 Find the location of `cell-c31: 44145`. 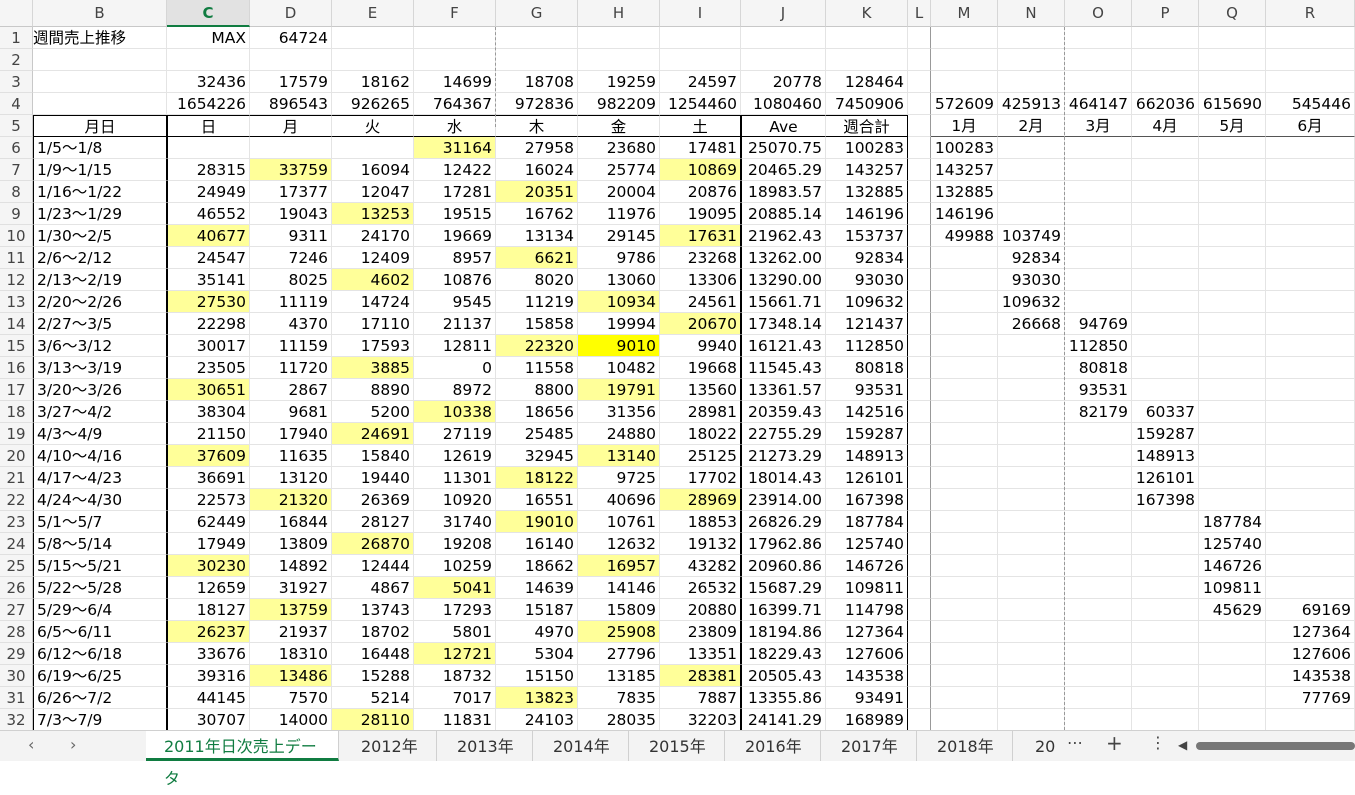

cell-c31: 44145 is located at coordinates (208, 698).